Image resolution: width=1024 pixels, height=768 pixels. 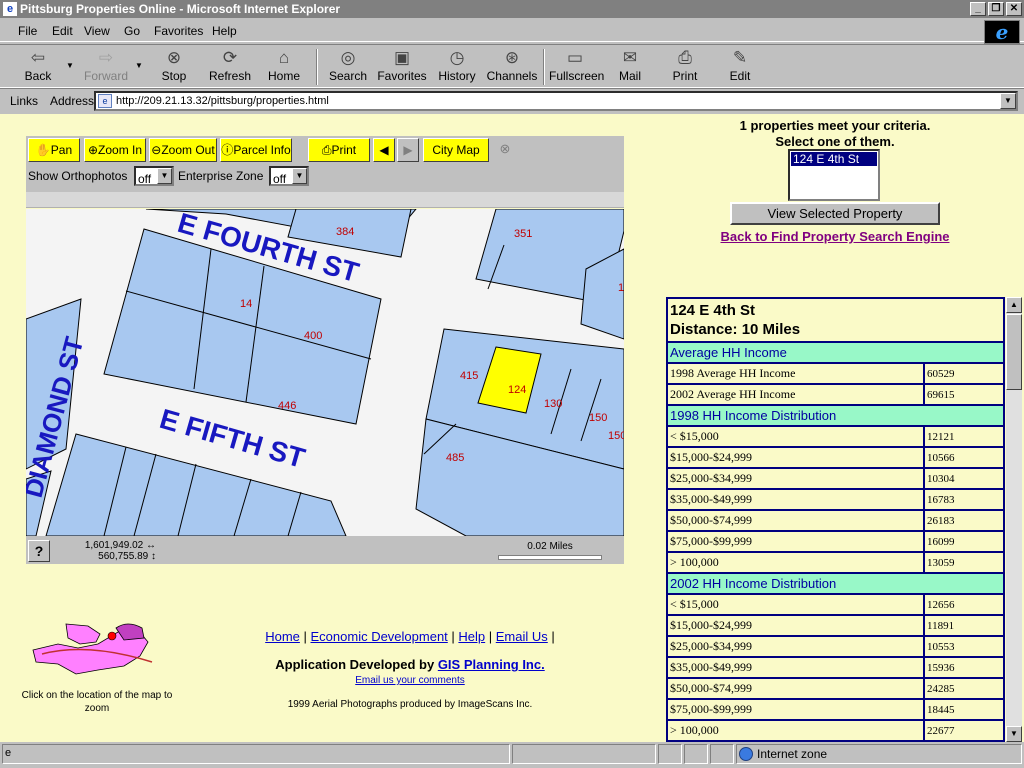 What do you see at coordinates (145, 179) in the screenshot?
I see `orthophotos-value: off` at bounding box center [145, 179].